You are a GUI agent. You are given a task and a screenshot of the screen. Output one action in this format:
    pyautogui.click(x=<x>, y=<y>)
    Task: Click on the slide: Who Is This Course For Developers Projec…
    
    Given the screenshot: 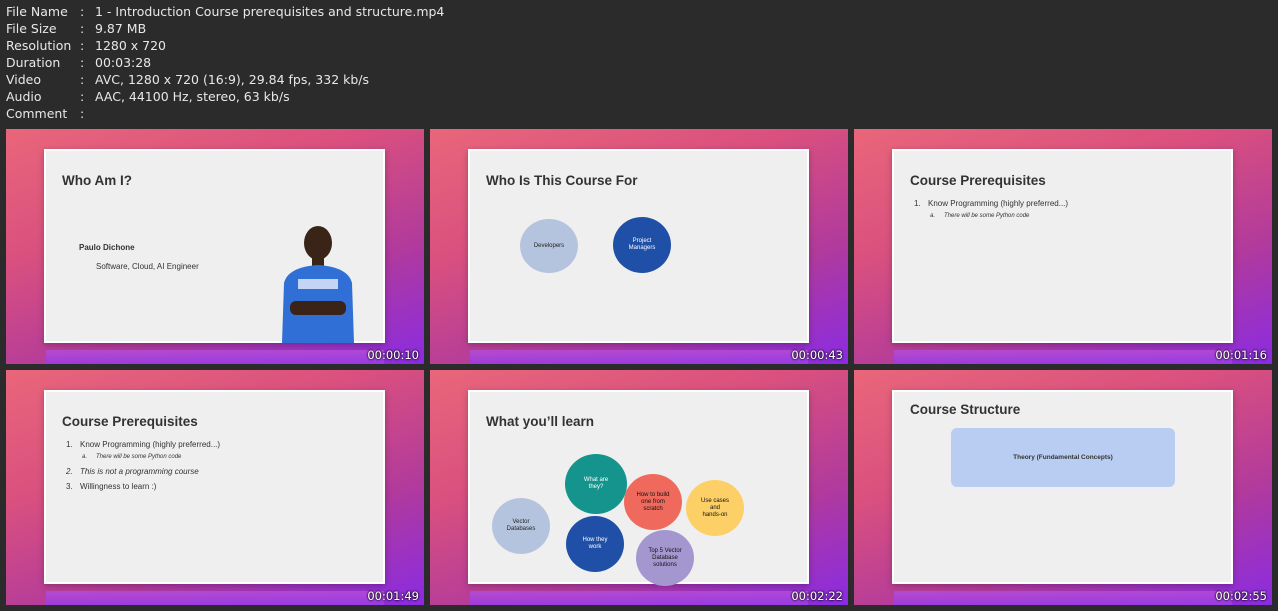 What is the action you would take?
    pyautogui.click(x=638, y=246)
    